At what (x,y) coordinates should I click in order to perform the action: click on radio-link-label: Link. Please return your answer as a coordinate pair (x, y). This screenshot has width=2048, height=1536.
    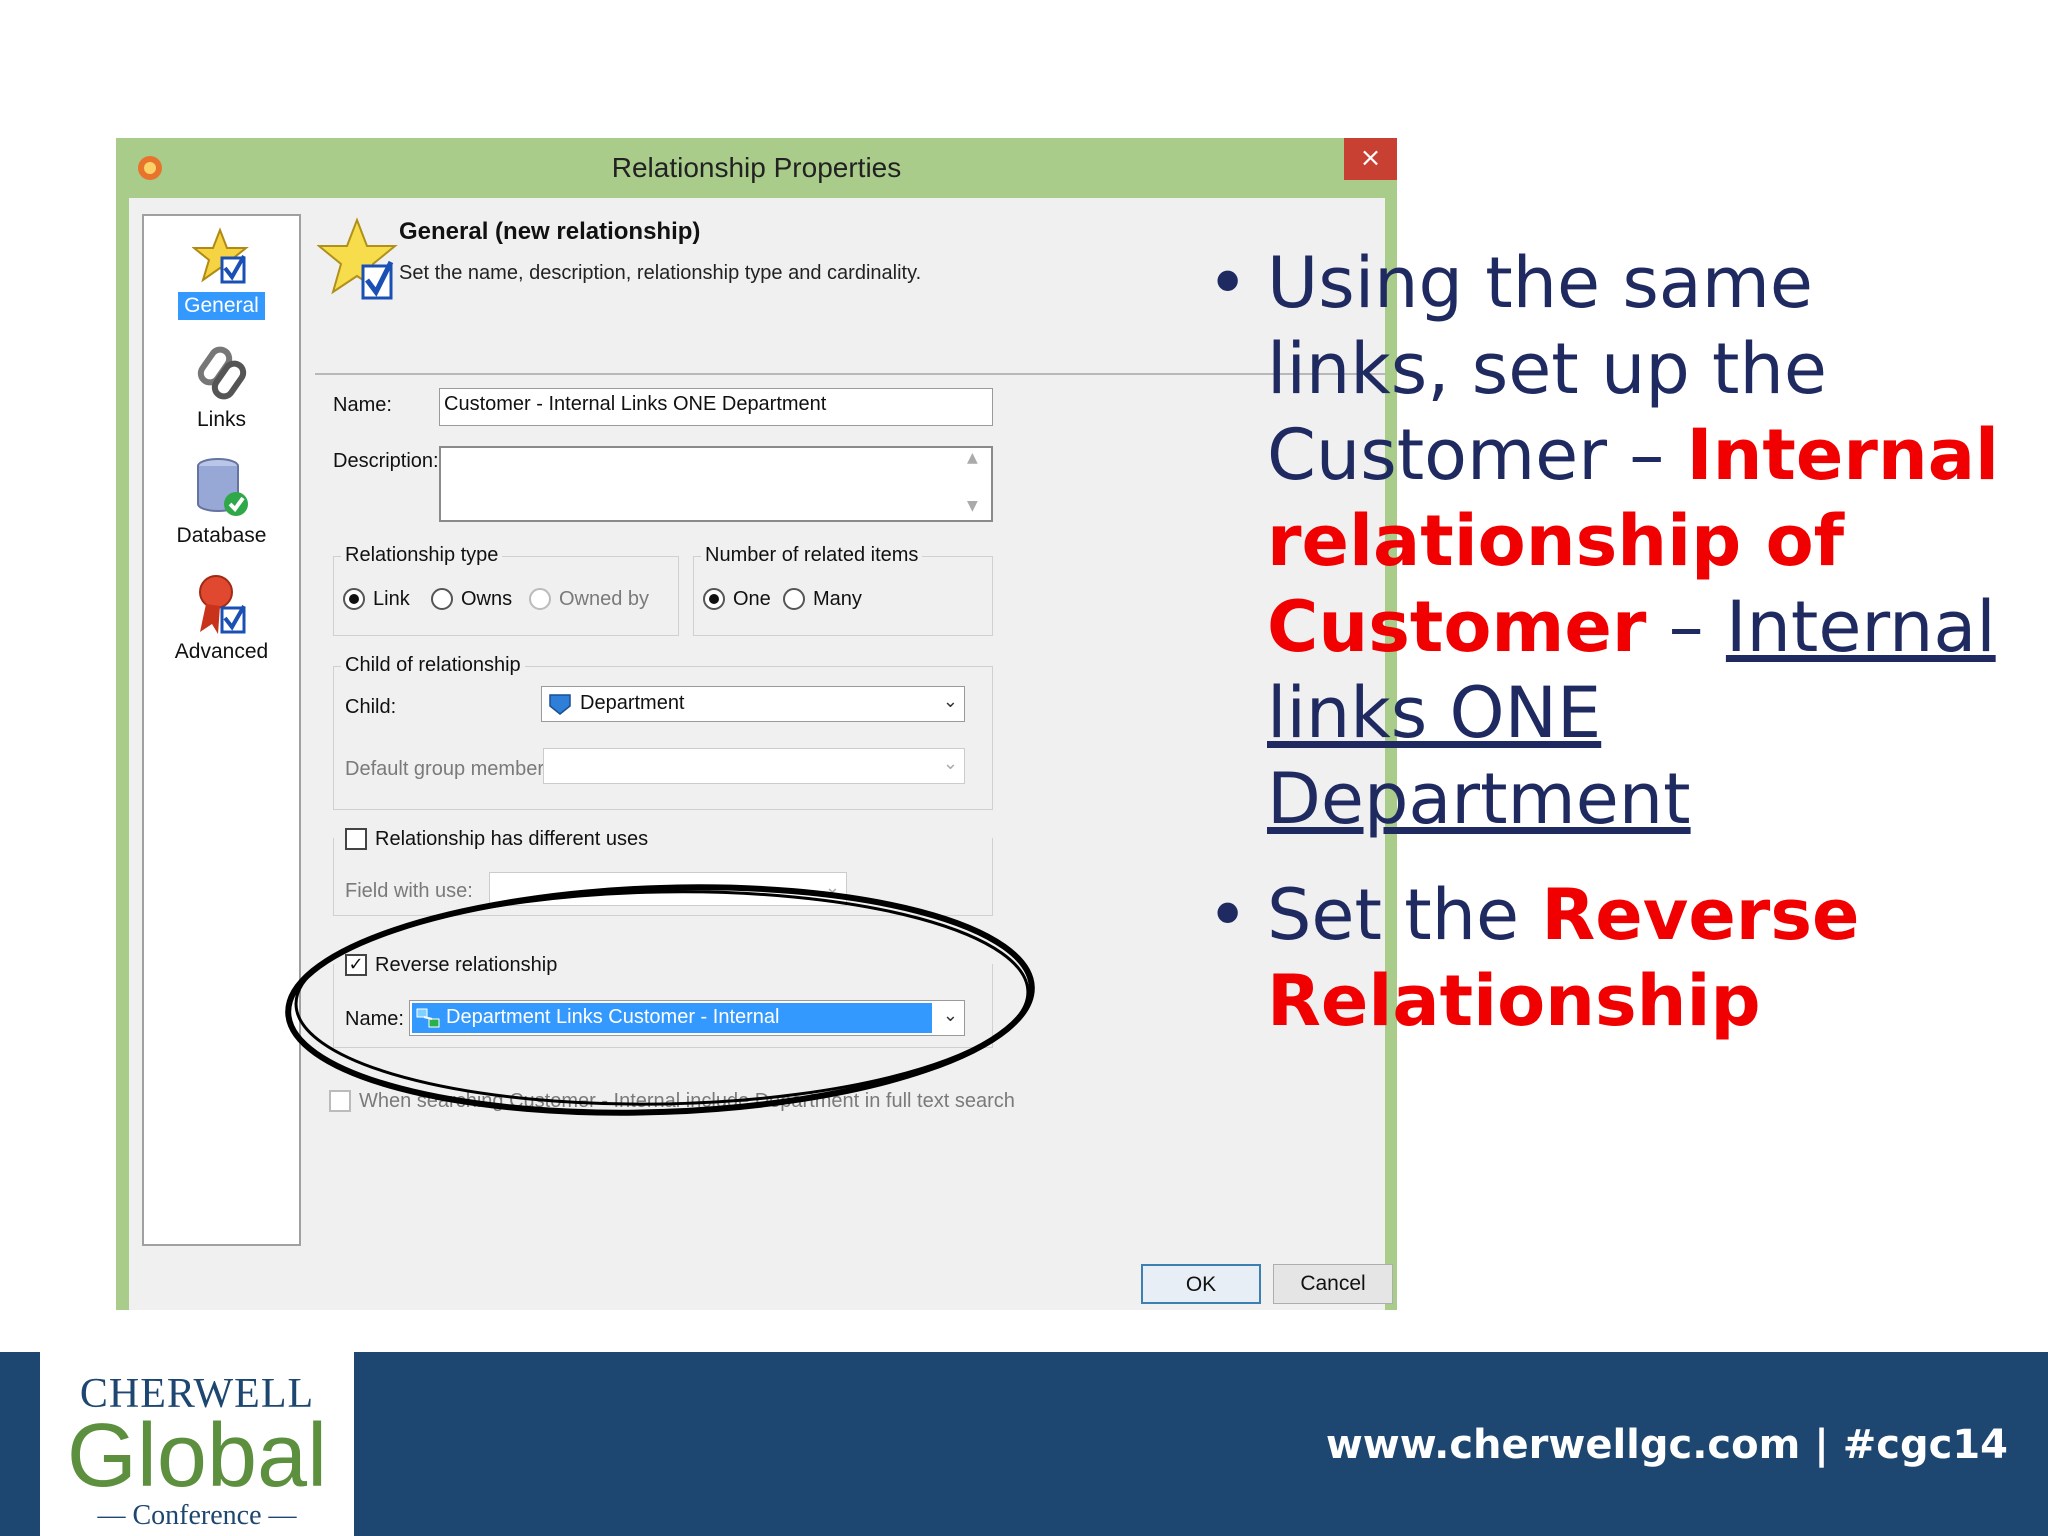
    Looking at the image, I should click on (391, 599).